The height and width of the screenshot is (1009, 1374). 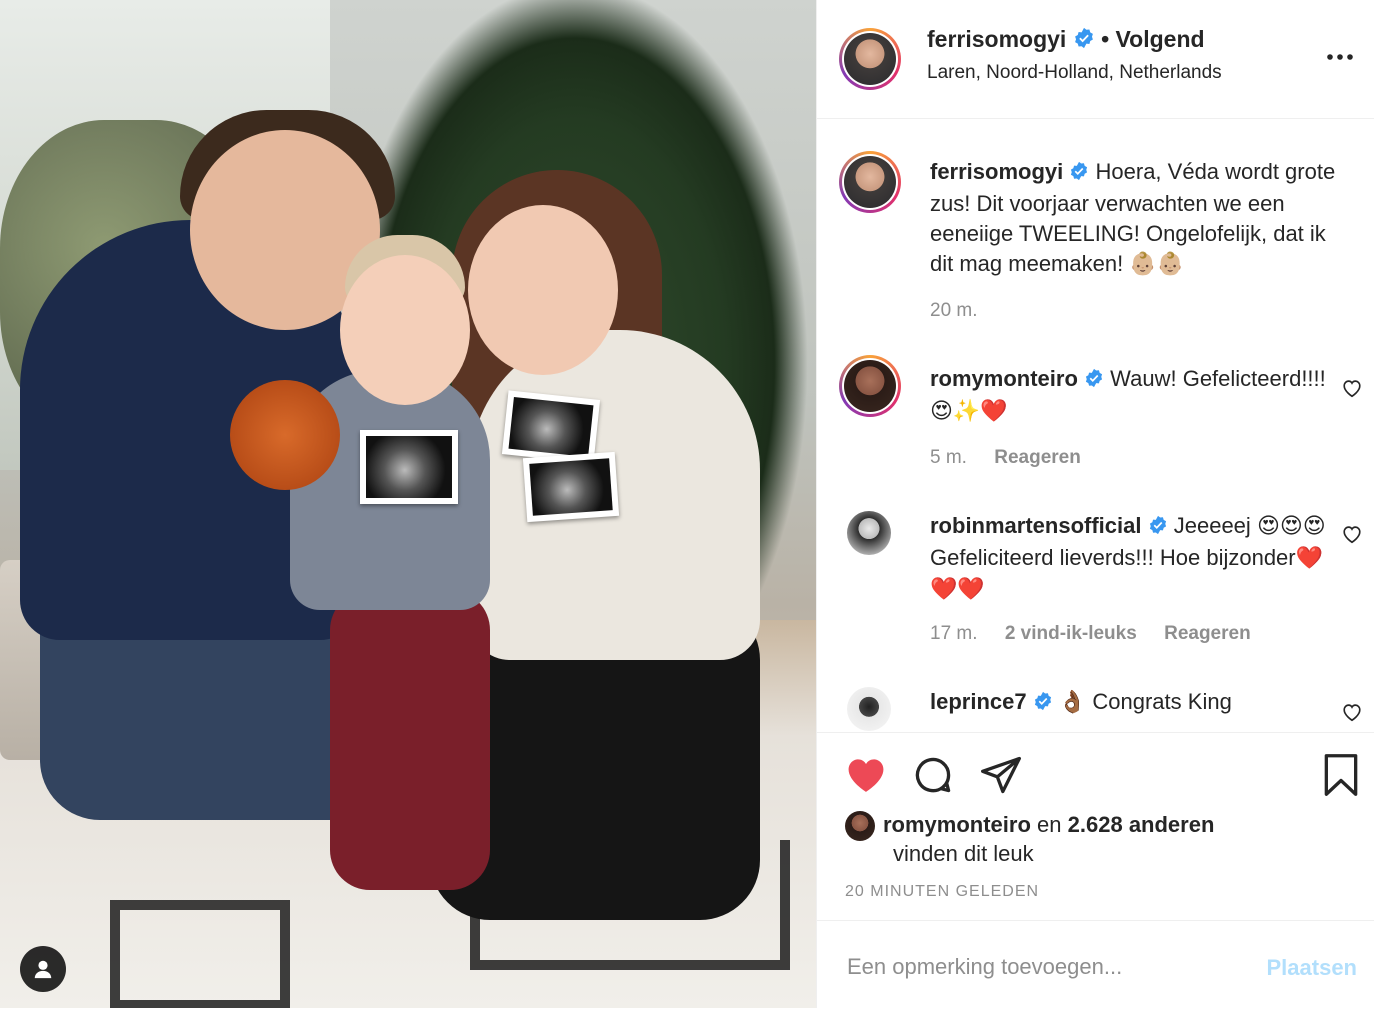 What do you see at coordinates (948, 457) in the screenshot?
I see `comment-time: 5 m.` at bounding box center [948, 457].